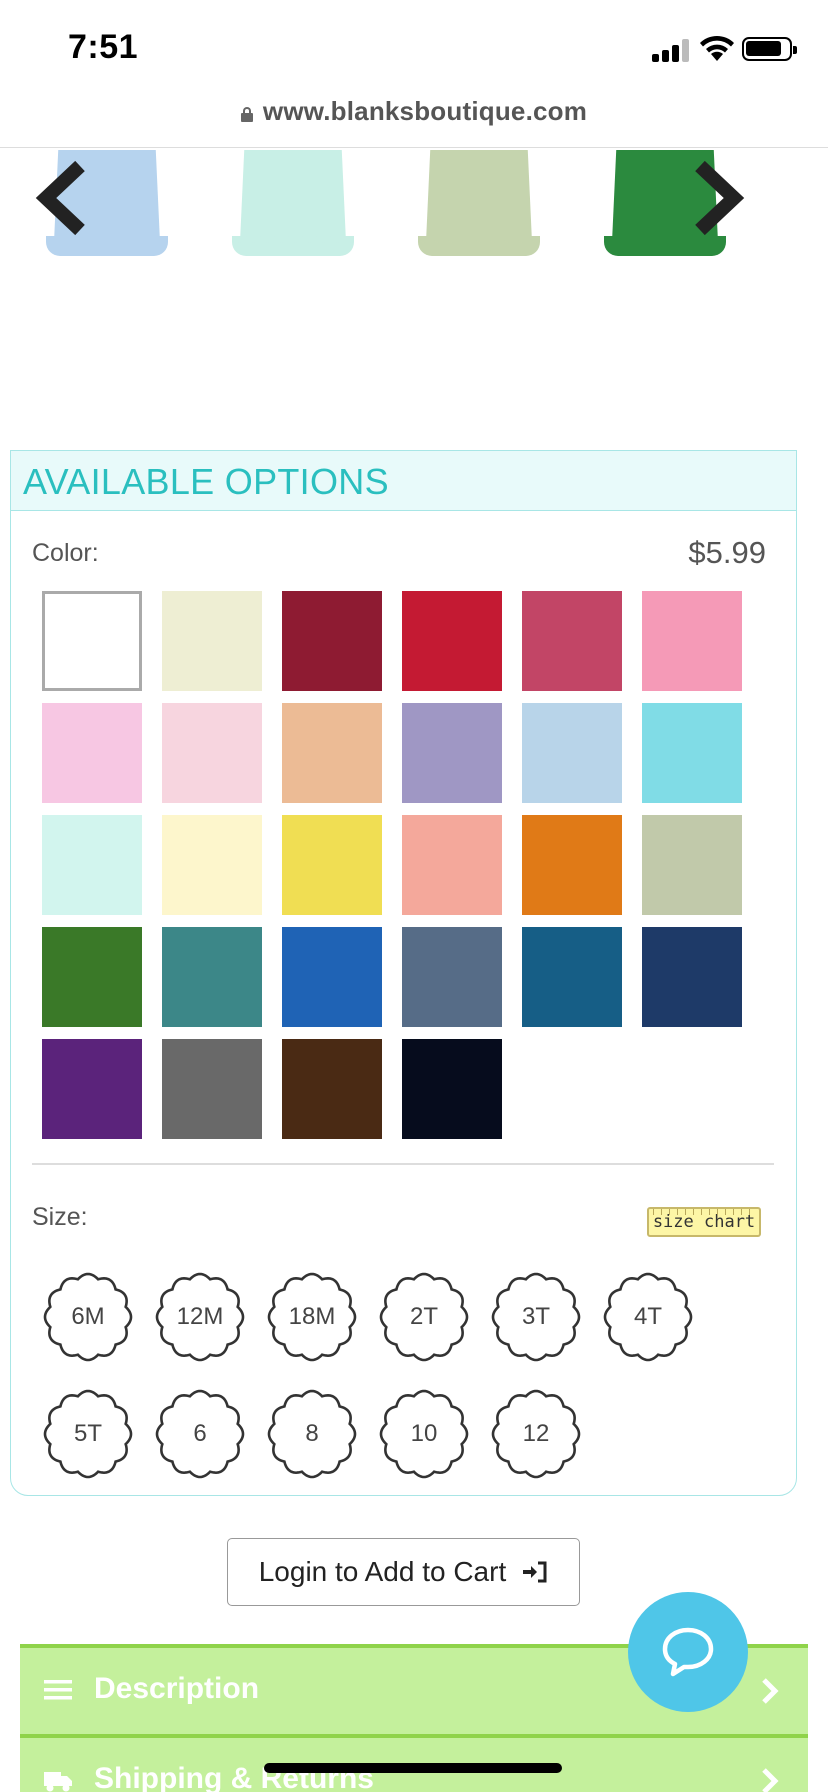 The width and height of the screenshot is (828, 1792). I want to click on battery-icon, so click(769, 49).